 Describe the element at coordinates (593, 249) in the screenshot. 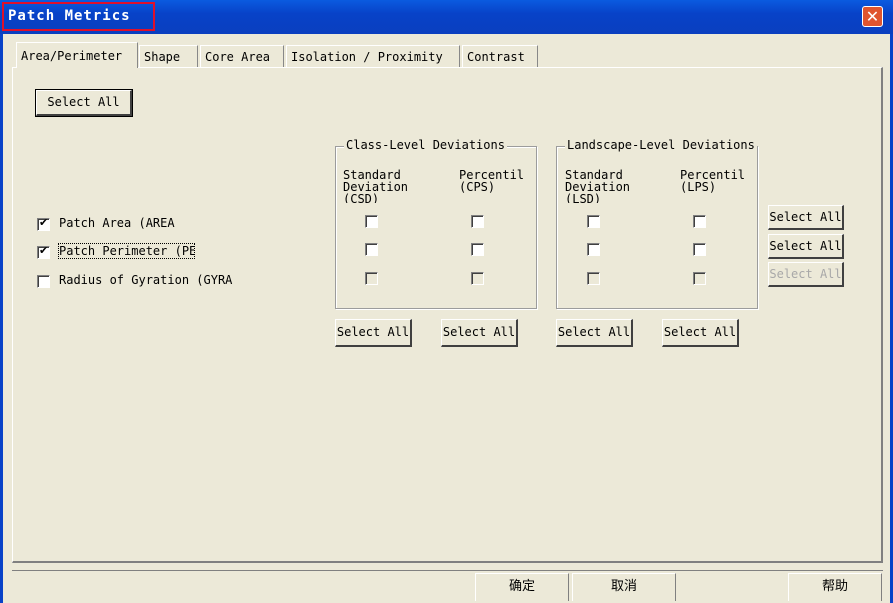

I see `landscape-sd-perimeter-checkbox` at that location.